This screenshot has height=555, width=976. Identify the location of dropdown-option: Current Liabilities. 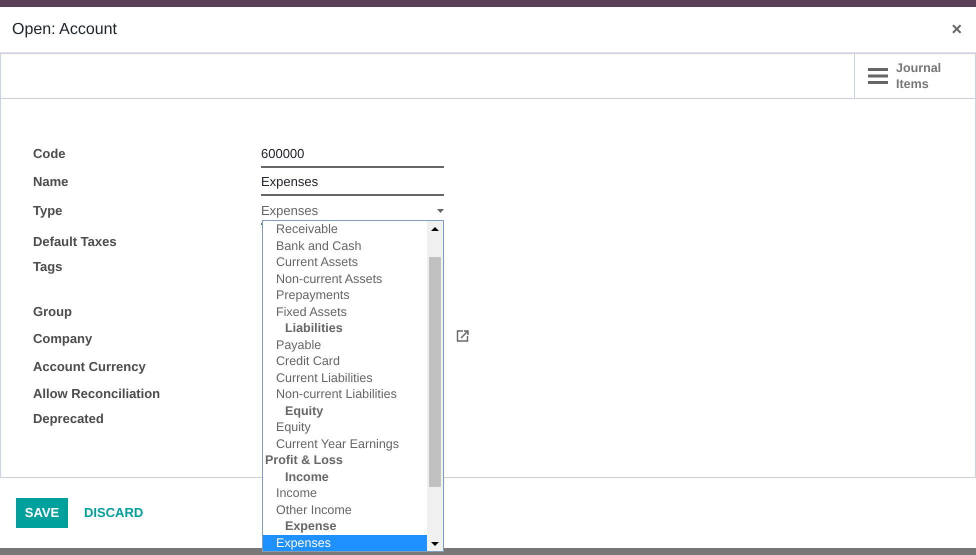
(345, 378).